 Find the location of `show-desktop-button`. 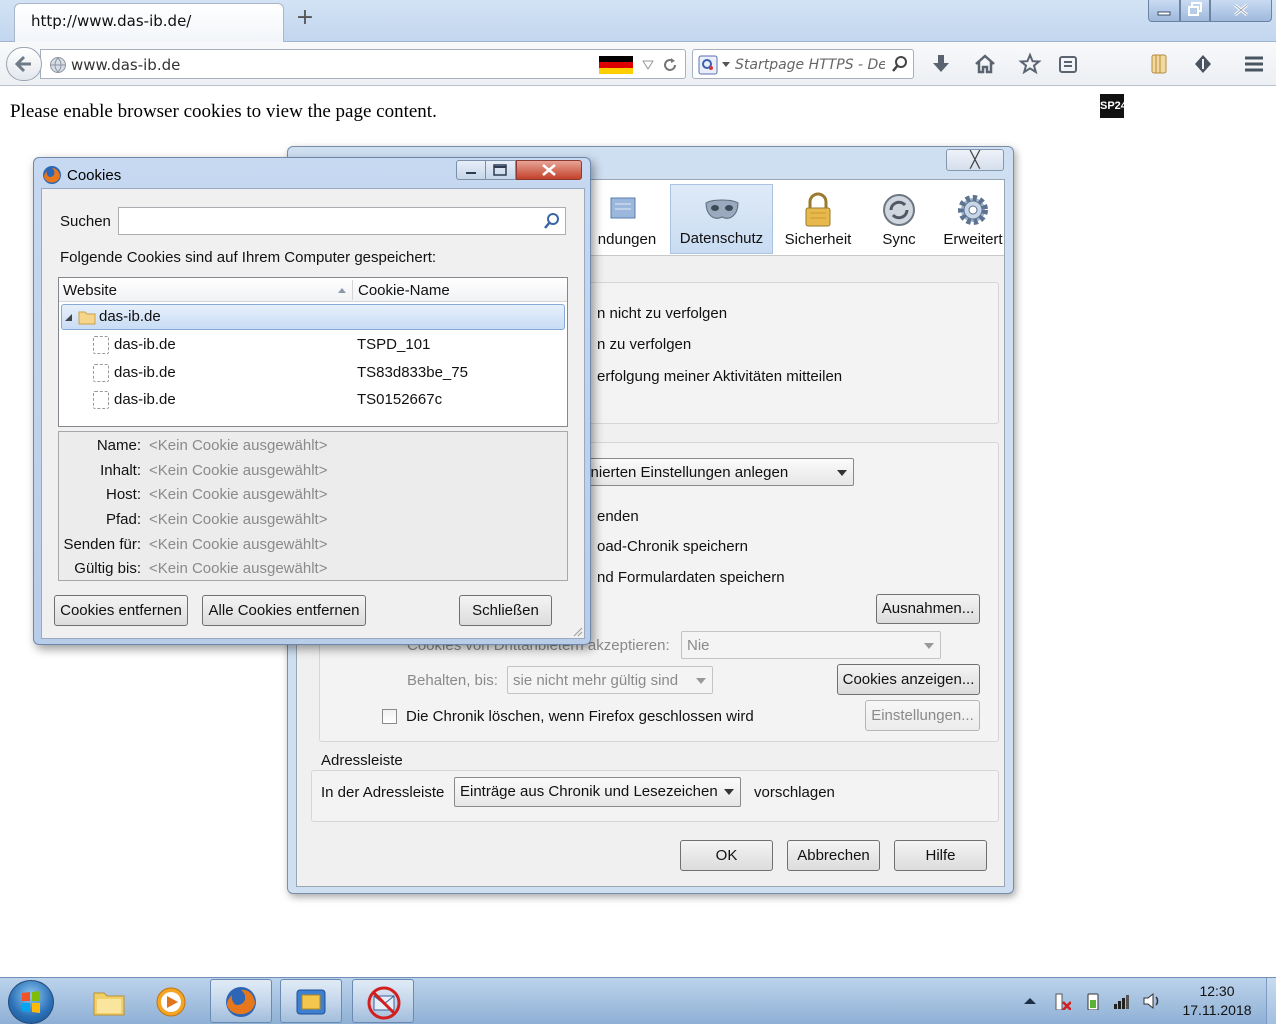

show-desktop-button is located at coordinates (1271, 1001).